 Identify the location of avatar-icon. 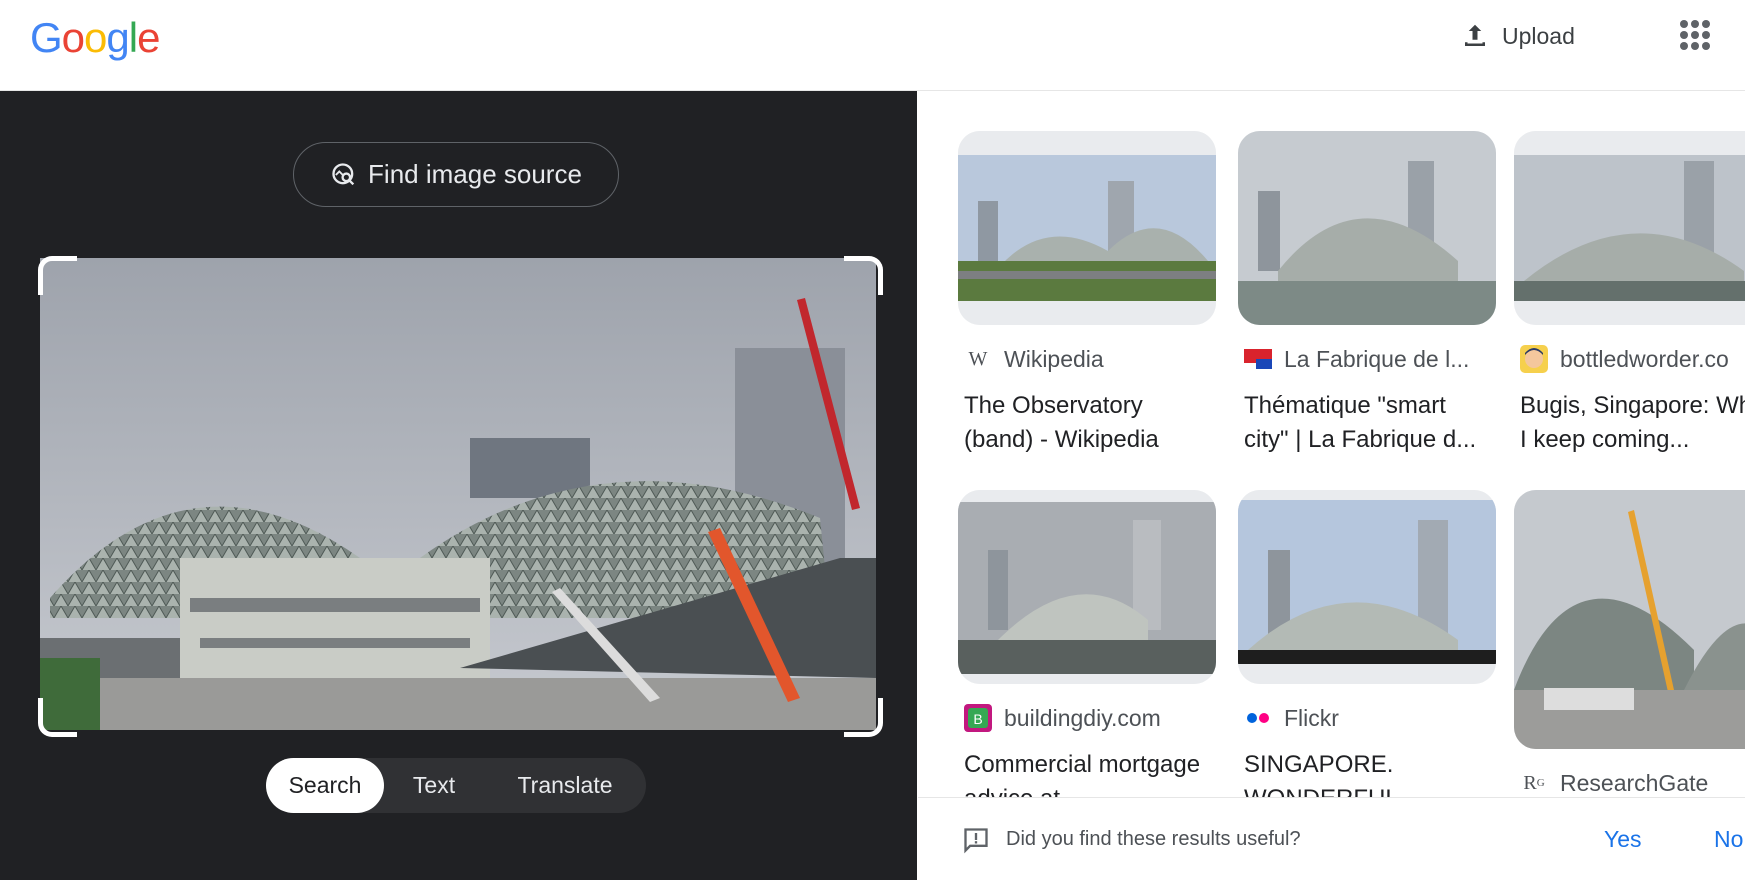
(1534, 359).